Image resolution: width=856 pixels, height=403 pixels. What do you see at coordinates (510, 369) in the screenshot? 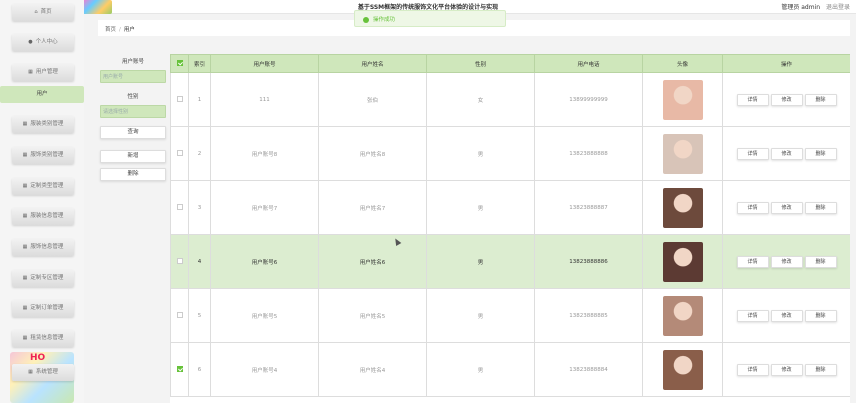
I see `table-row: 6 用户账号4 用户姓名4 男 13823888884 详情 修改 删除` at bounding box center [510, 369].